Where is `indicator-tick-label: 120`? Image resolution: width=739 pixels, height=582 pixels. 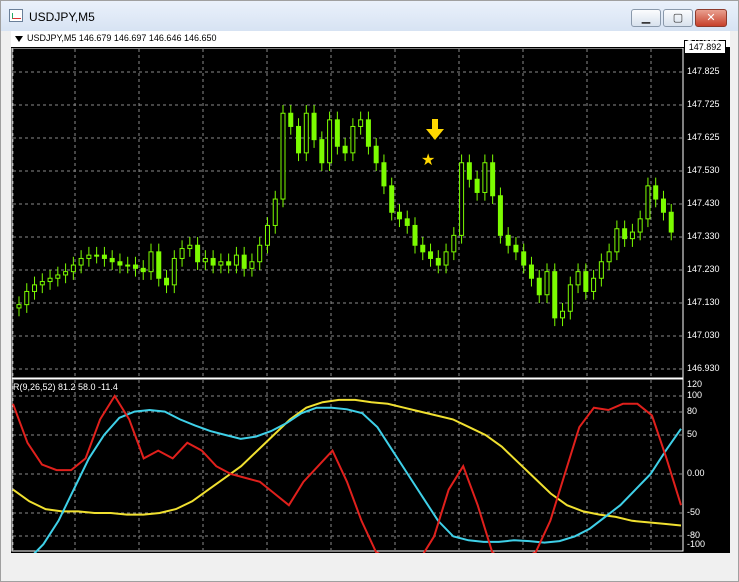
indicator-tick-label: 120 is located at coordinates (695, 384).